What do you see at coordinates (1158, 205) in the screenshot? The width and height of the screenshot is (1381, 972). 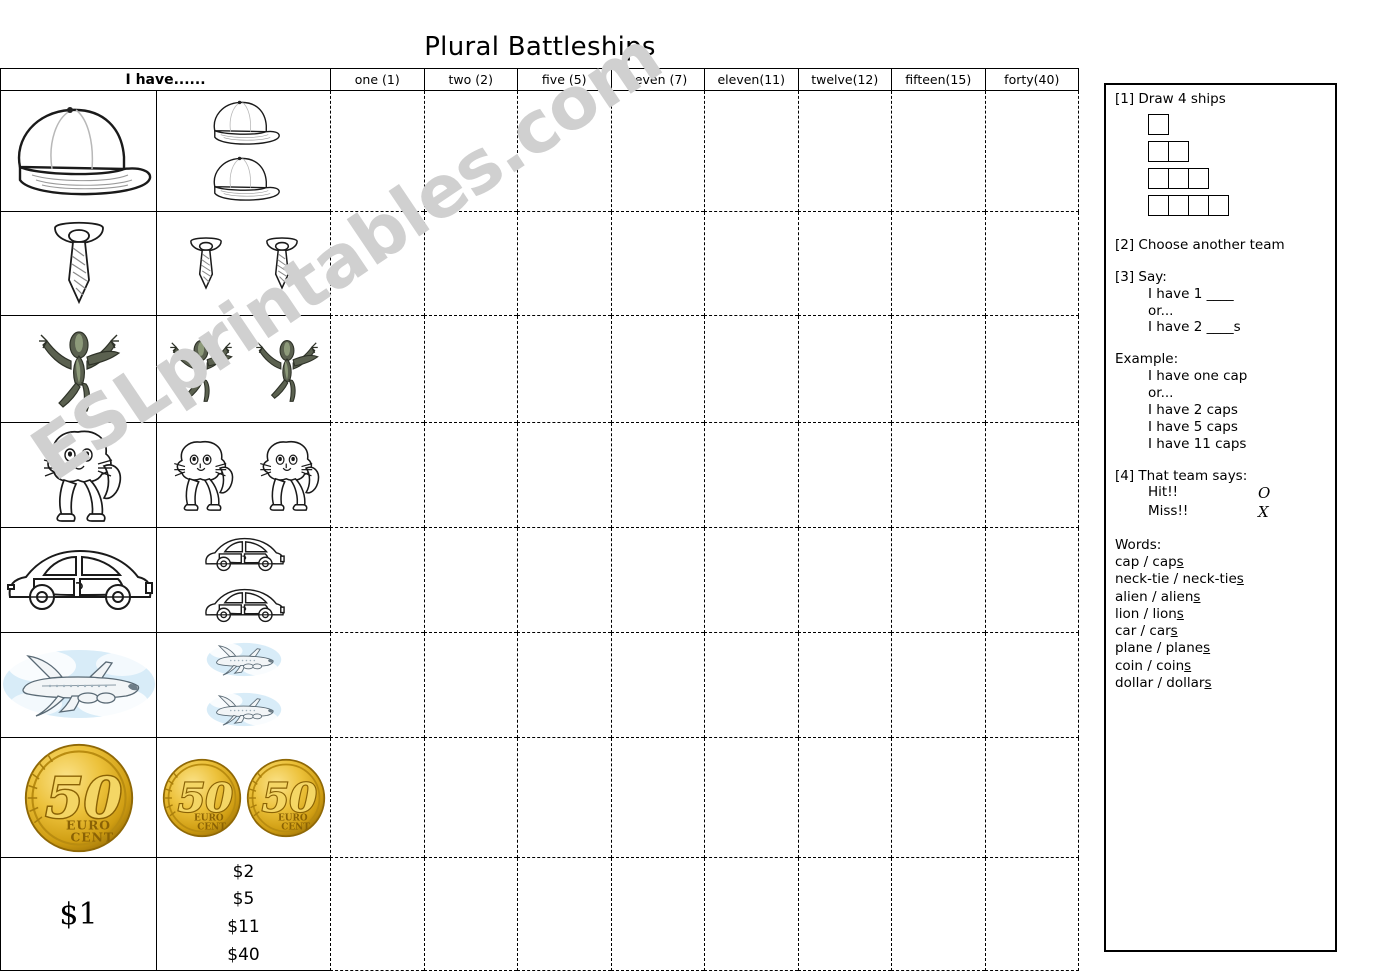 I see `ship-cell` at bounding box center [1158, 205].